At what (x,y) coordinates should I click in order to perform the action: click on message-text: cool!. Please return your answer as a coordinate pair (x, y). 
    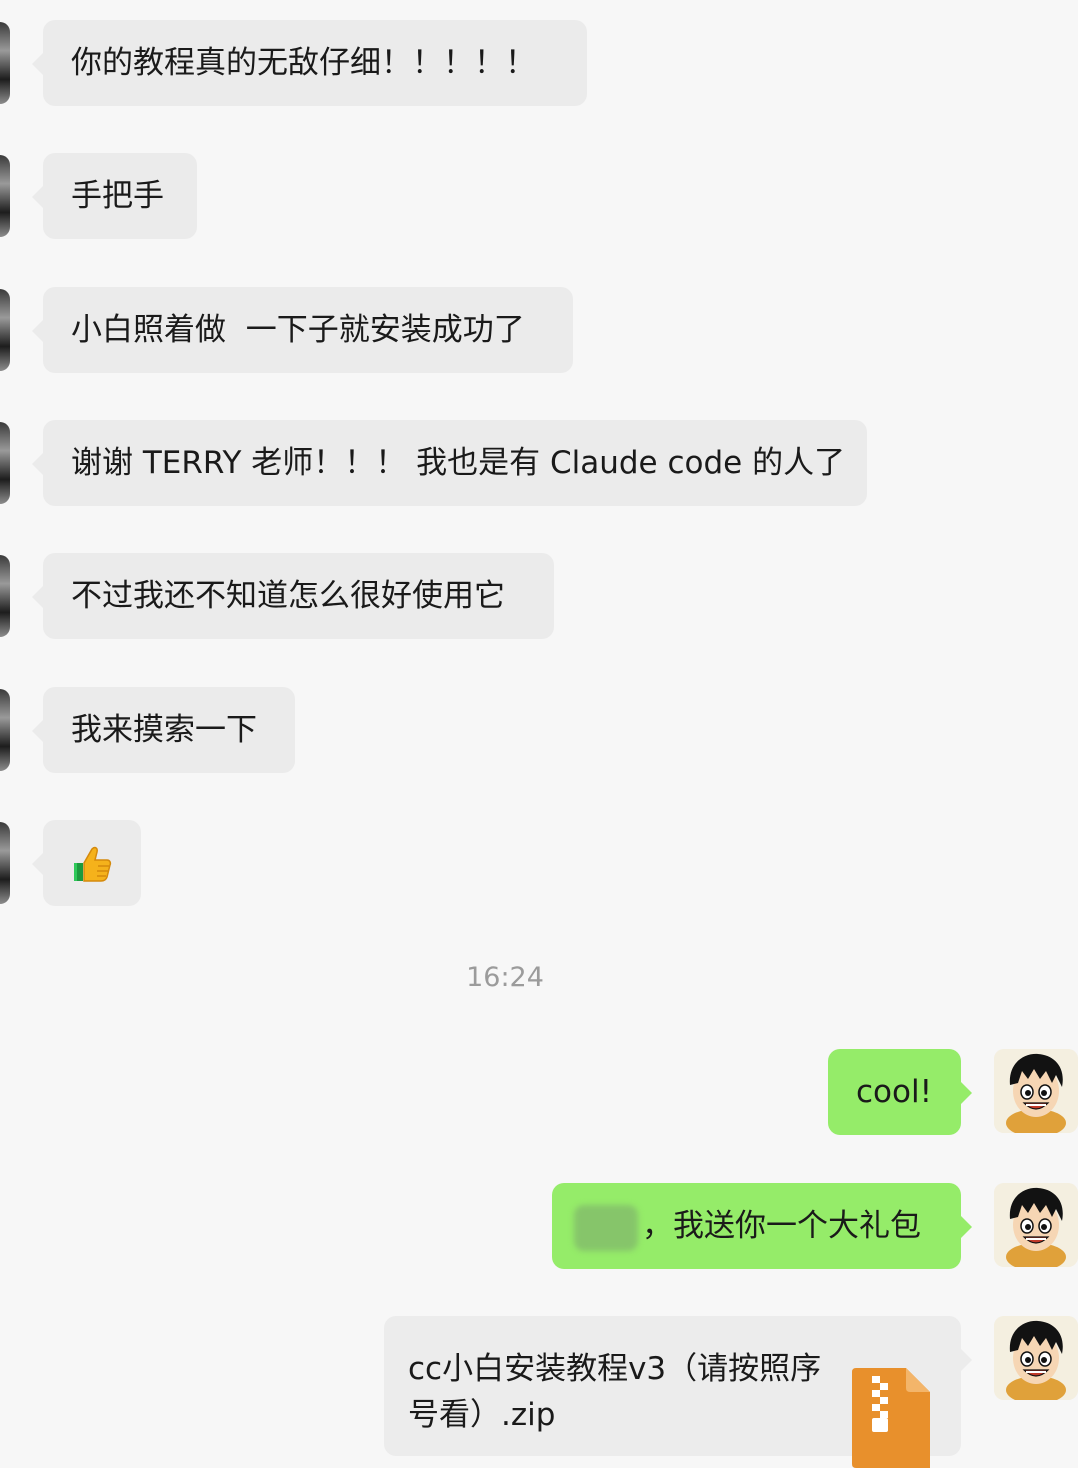
    Looking at the image, I should click on (894, 1092).